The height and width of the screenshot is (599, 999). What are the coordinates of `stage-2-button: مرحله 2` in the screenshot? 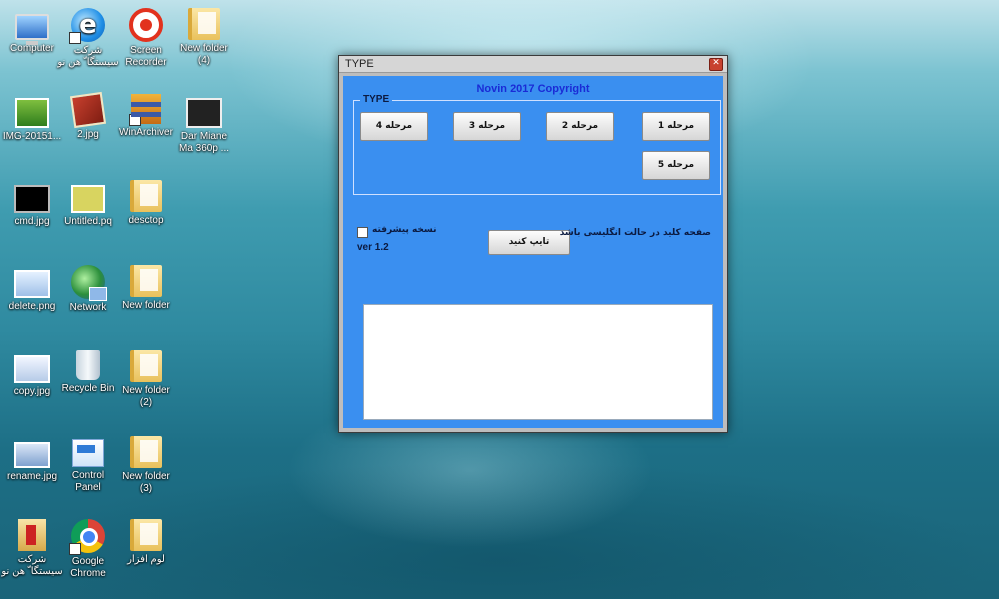 It's located at (580, 126).